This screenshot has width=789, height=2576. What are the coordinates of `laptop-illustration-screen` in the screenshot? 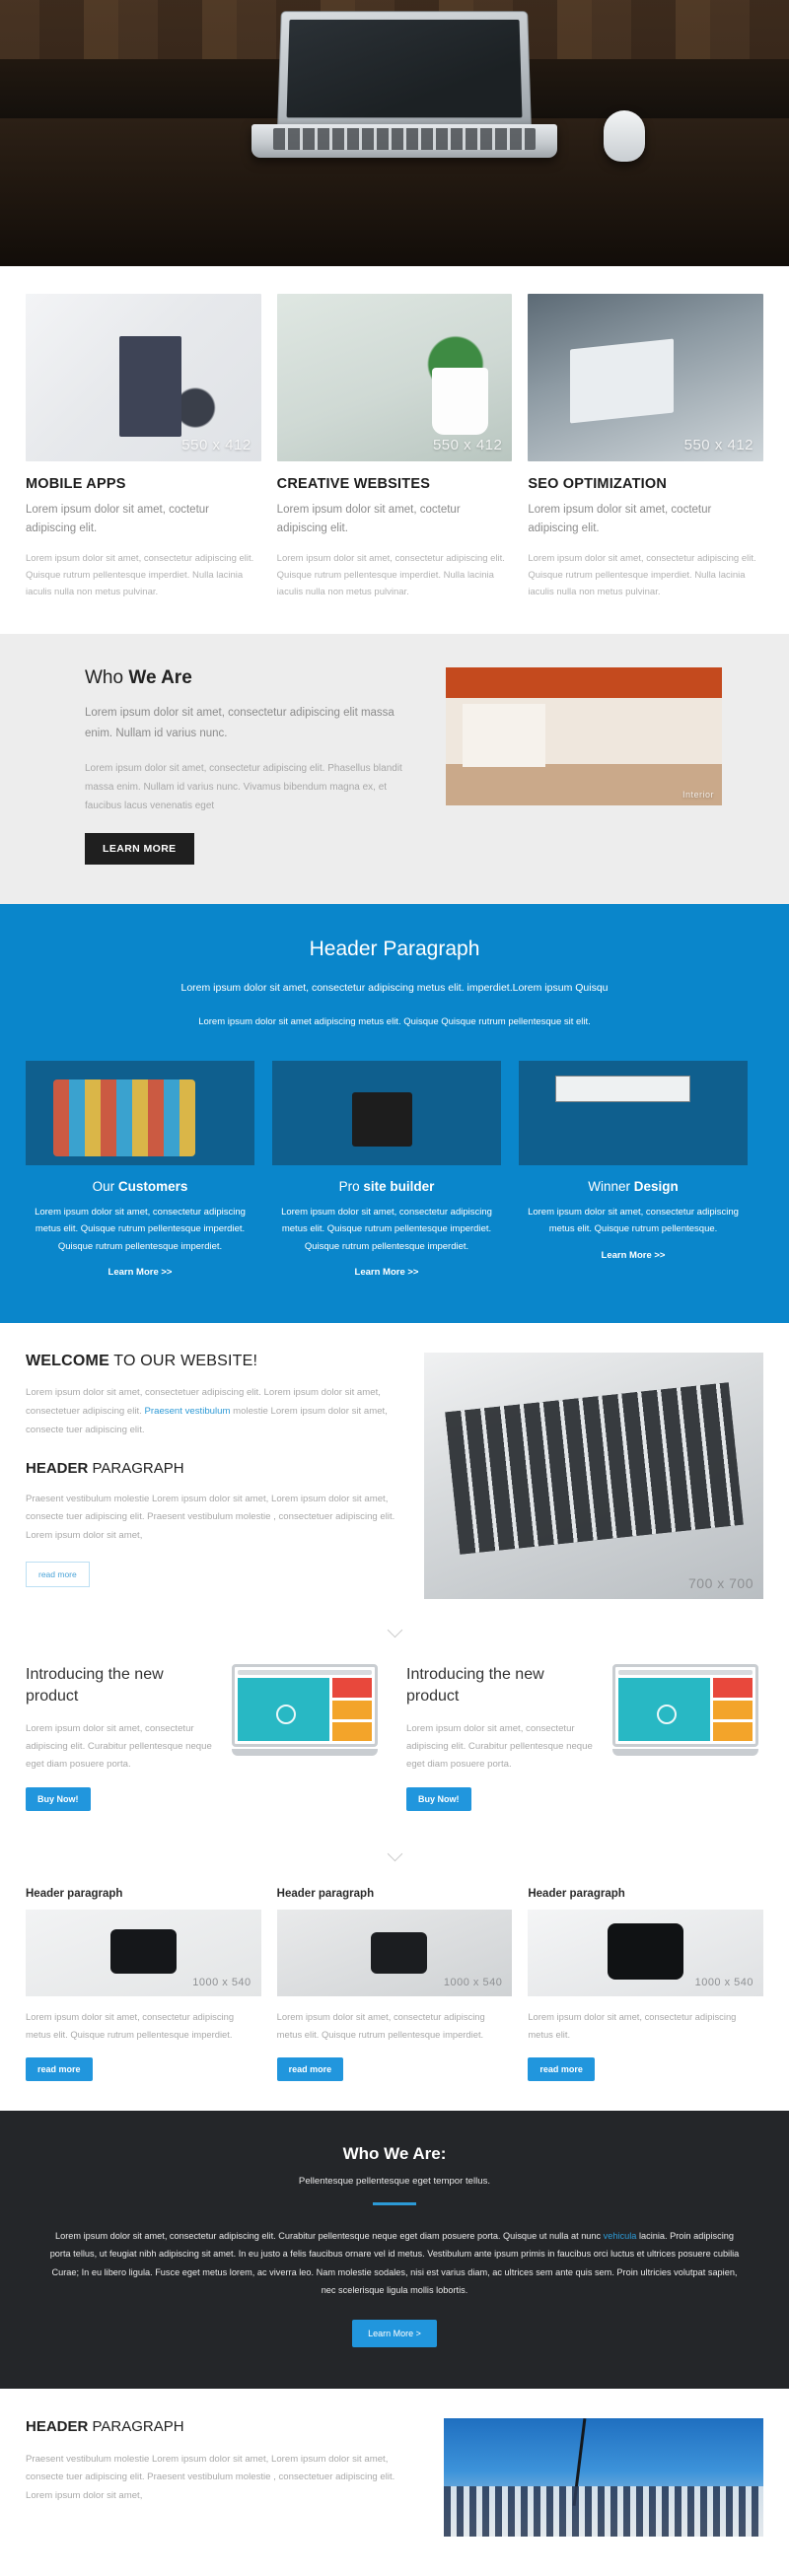 It's located at (305, 1706).